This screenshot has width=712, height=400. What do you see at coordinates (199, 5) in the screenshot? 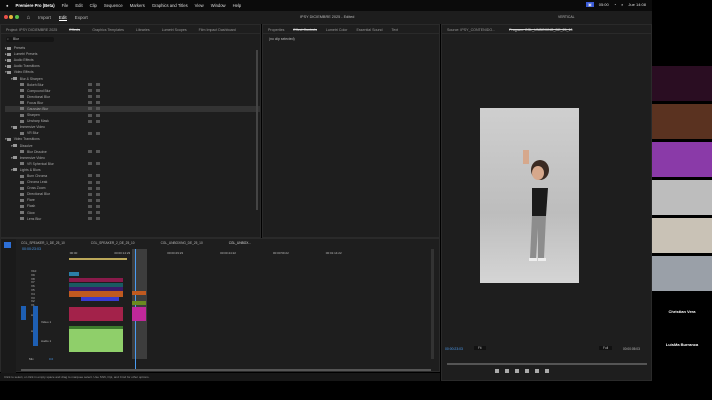
I see `menu-view: View` at bounding box center [199, 5].